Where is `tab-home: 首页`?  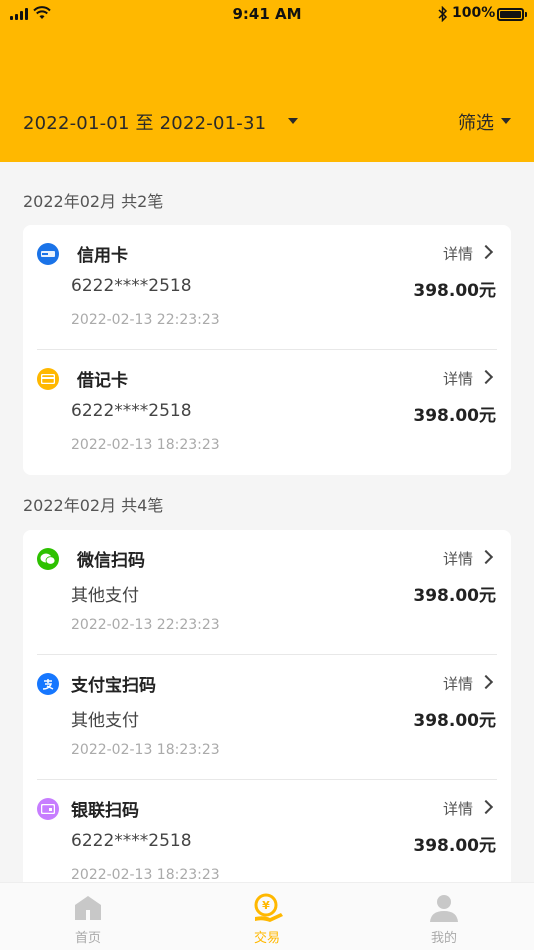 tab-home: 首页 is located at coordinates (88, 916).